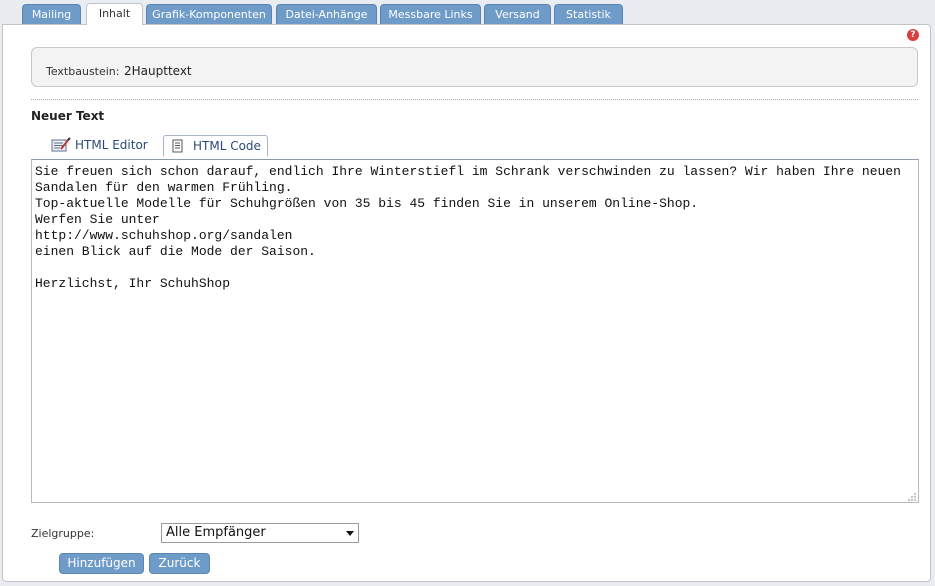 This screenshot has width=935, height=586. I want to click on zielgruppe-selected-value: Alle Empfänger, so click(216, 532).